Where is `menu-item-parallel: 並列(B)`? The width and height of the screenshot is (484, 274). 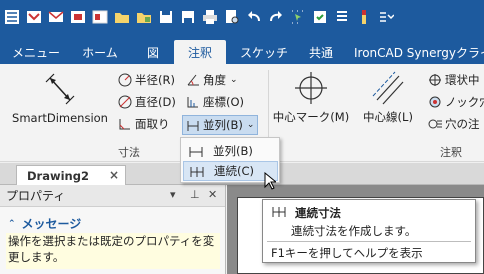
menu-item-parallel: 並列(B) is located at coordinates (230, 151).